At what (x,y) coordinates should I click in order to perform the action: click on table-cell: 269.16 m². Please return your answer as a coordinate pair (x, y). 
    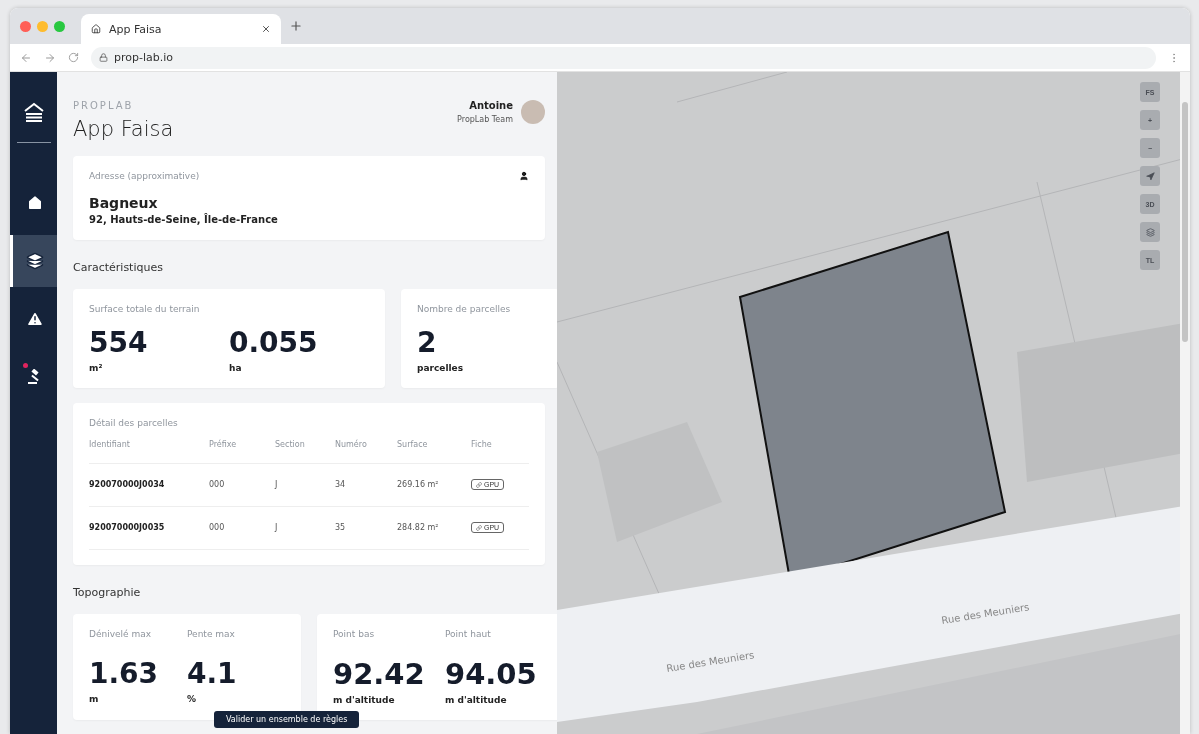
    Looking at the image, I should click on (434, 485).